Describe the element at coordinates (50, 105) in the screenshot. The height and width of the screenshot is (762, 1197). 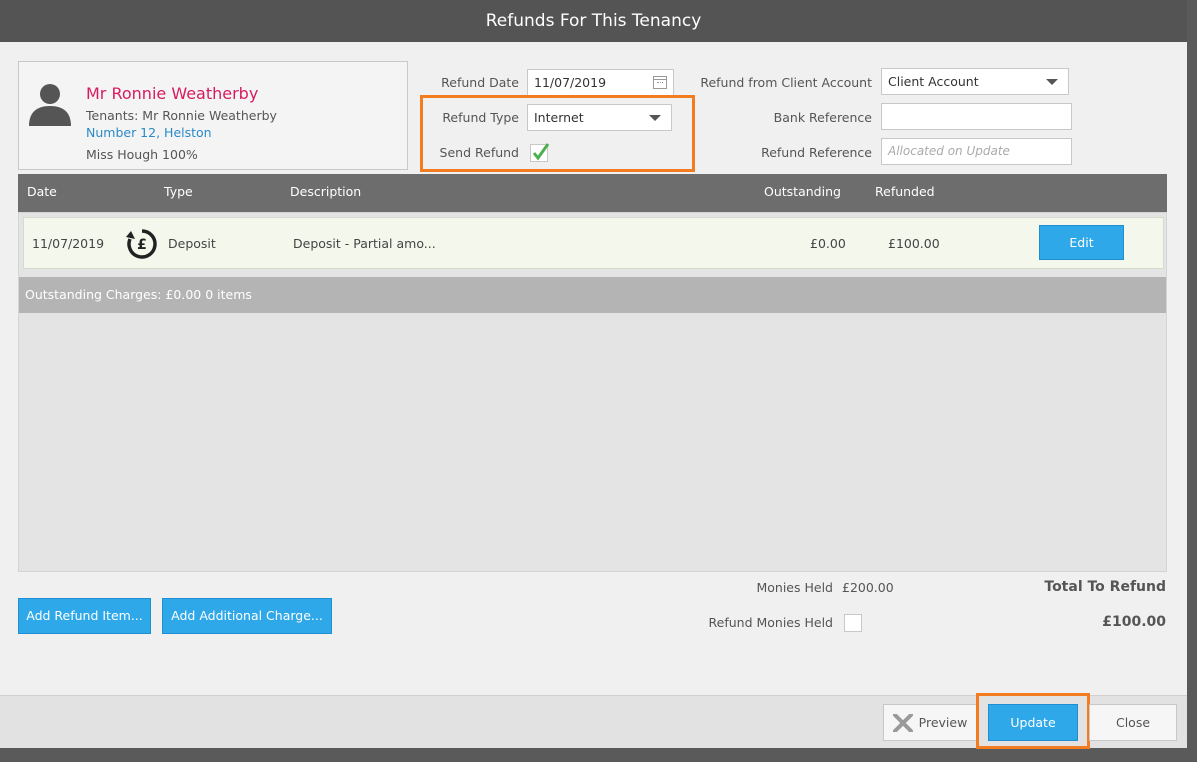
I see `person-icon` at that location.